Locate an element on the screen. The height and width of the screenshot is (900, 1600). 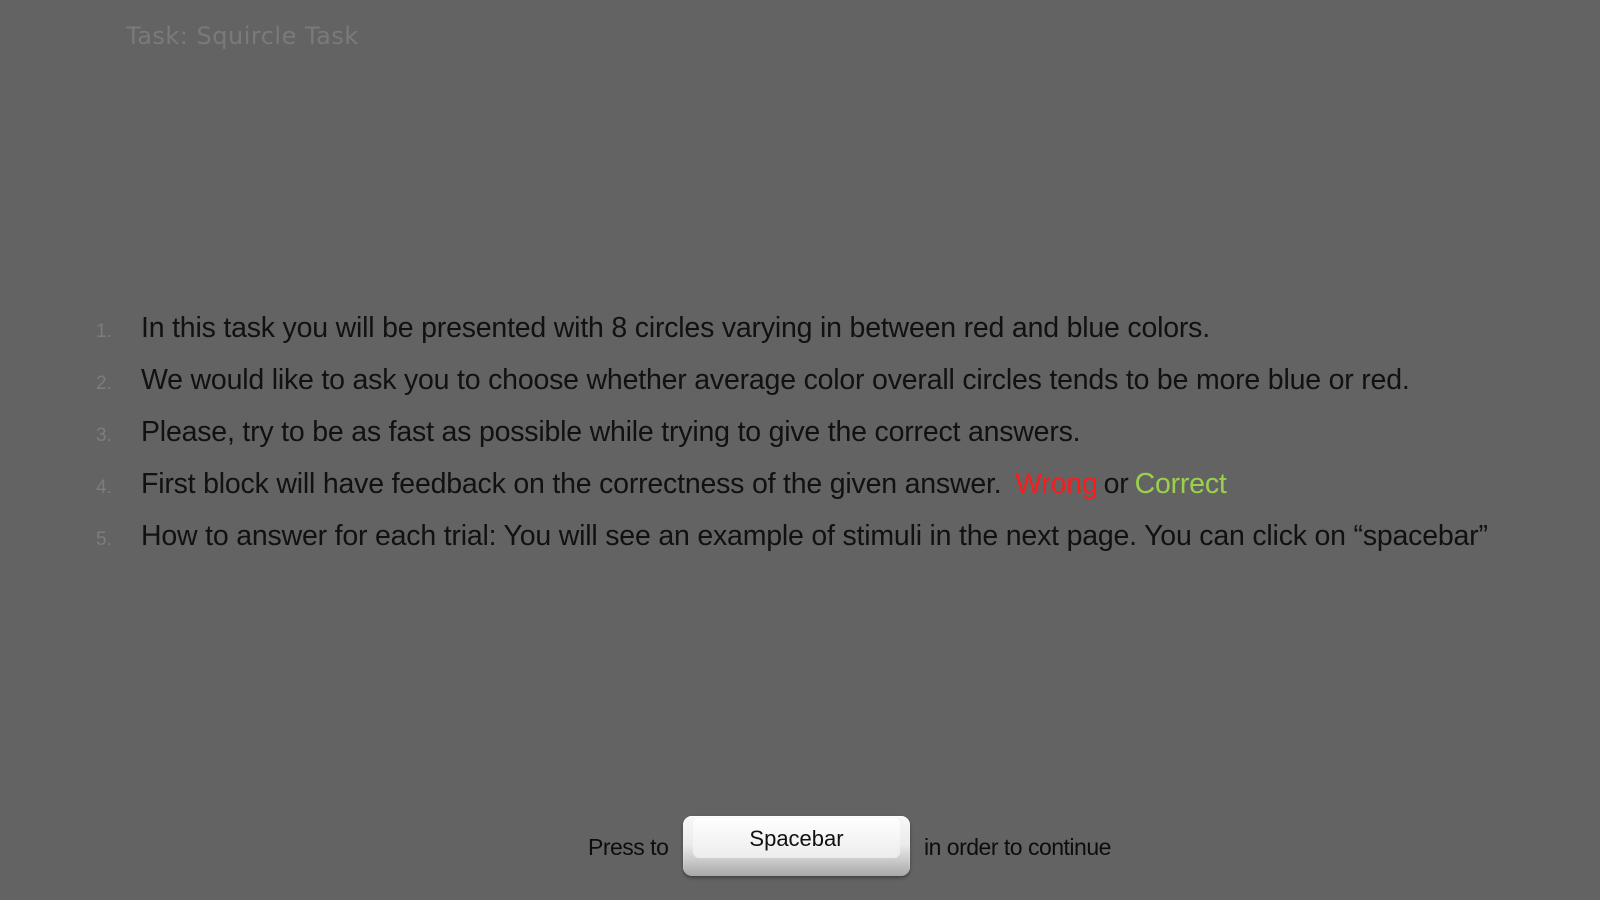
press-label: Press to is located at coordinates (628, 847).